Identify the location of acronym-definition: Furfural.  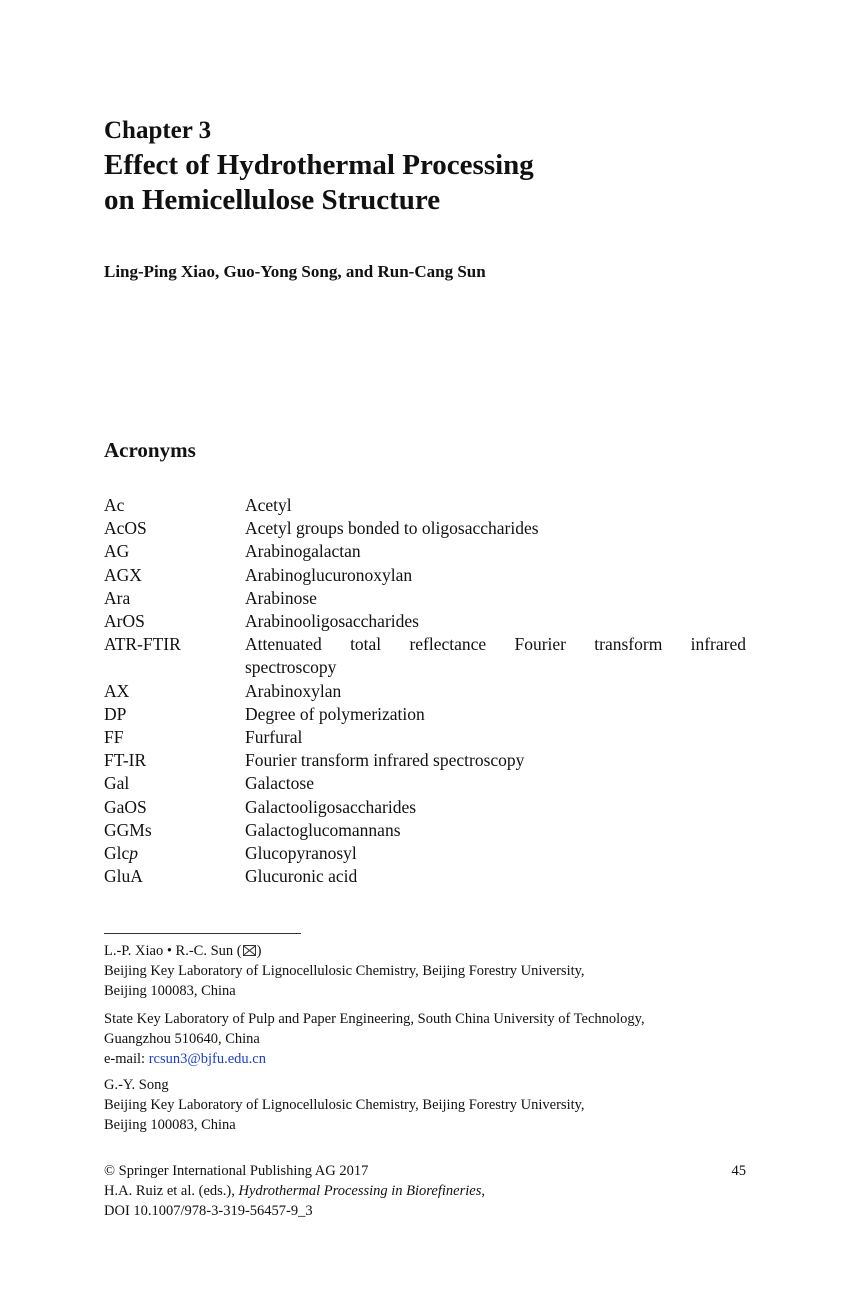
(274, 737).